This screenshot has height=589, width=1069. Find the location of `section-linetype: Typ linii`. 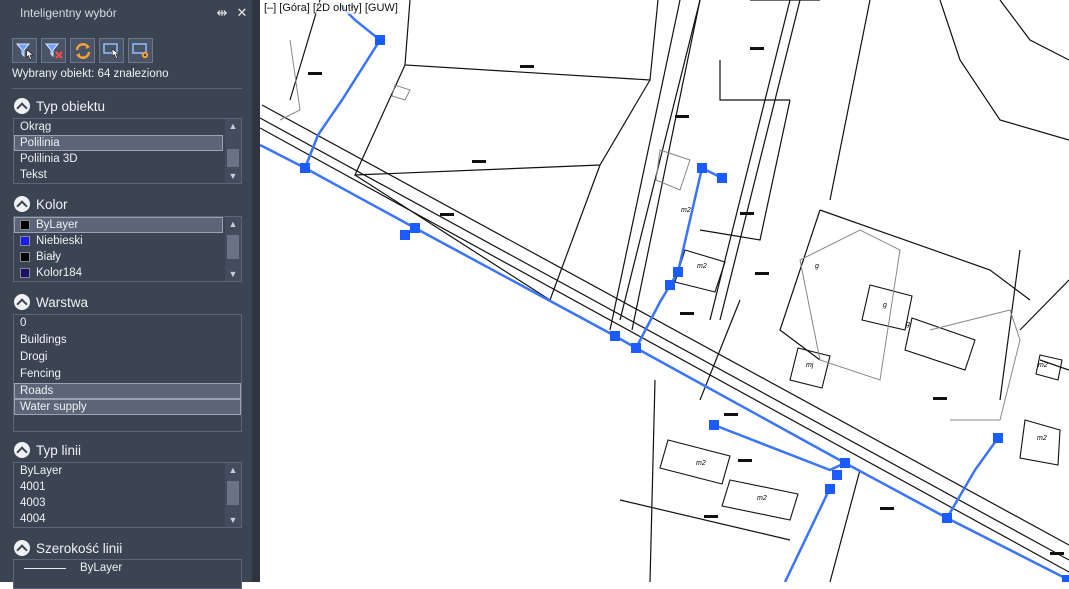

section-linetype: Typ linii is located at coordinates (47, 450).